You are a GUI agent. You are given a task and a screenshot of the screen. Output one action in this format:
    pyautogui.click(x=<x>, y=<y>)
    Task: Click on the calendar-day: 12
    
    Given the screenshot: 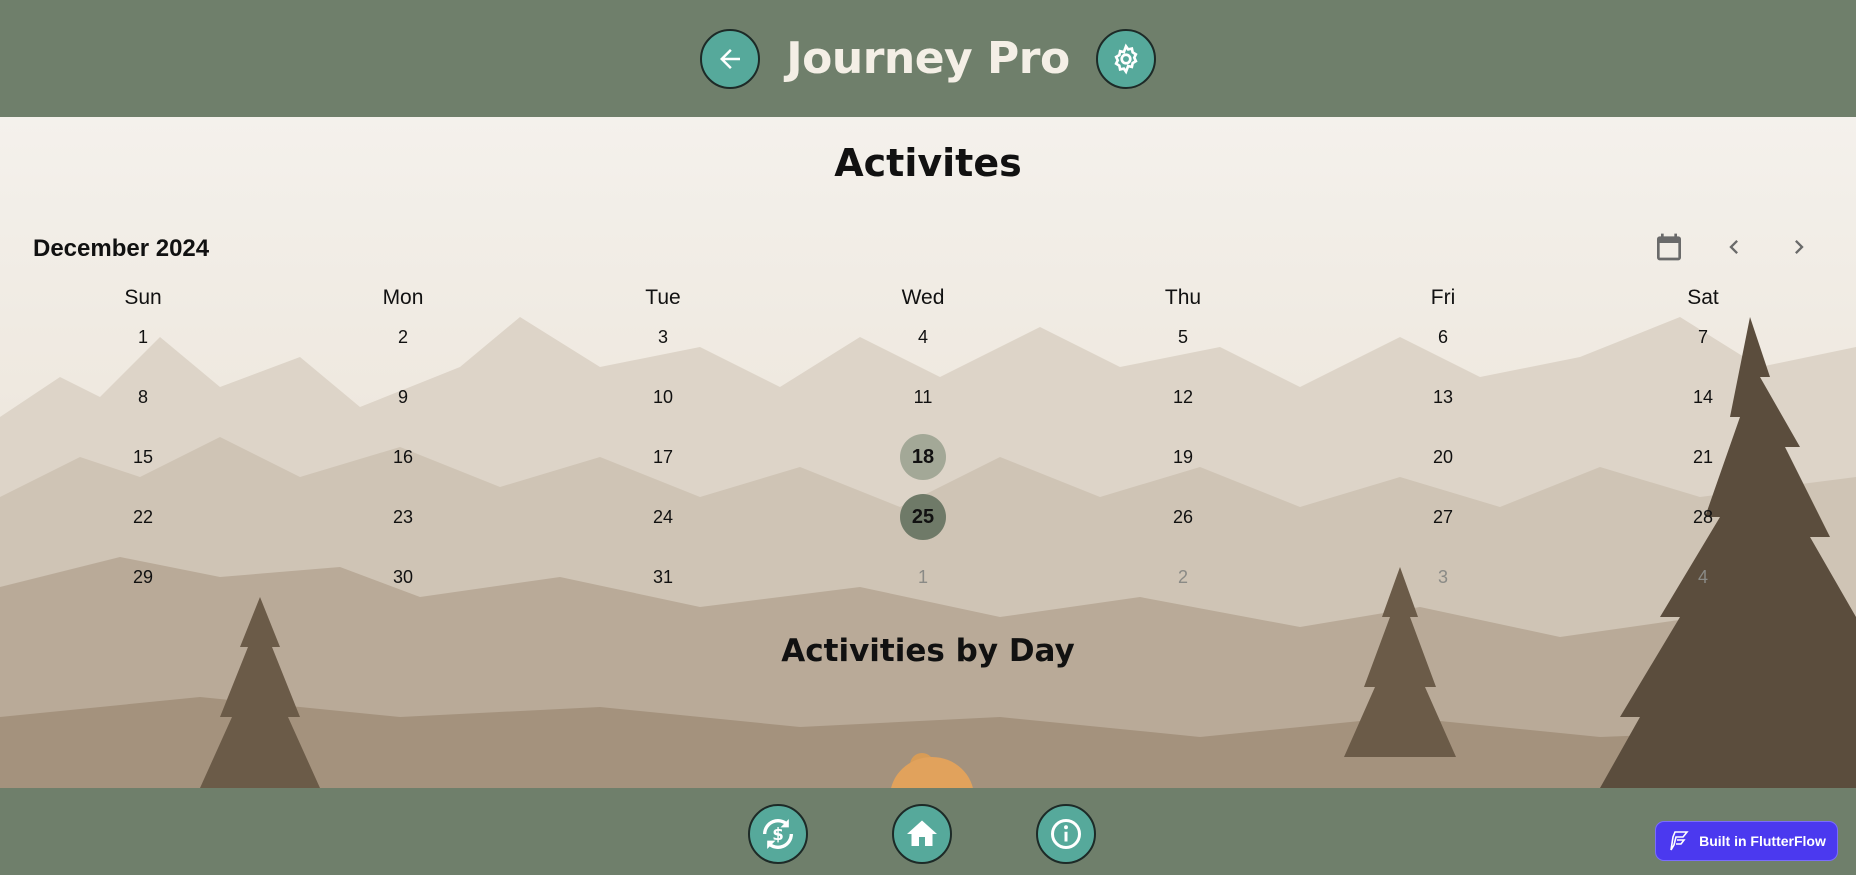 What is the action you would take?
    pyautogui.click(x=1183, y=397)
    